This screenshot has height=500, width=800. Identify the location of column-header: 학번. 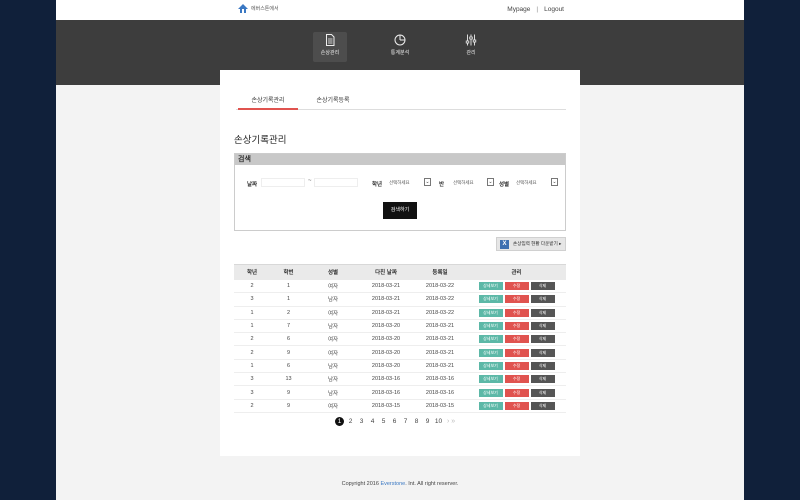
(288, 272).